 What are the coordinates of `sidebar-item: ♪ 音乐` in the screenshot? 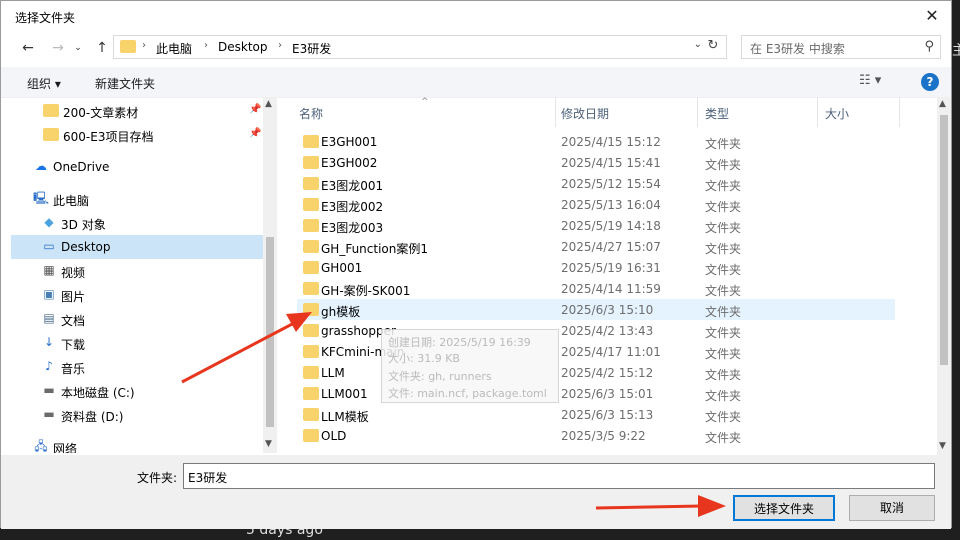 It's located at (137, 367).